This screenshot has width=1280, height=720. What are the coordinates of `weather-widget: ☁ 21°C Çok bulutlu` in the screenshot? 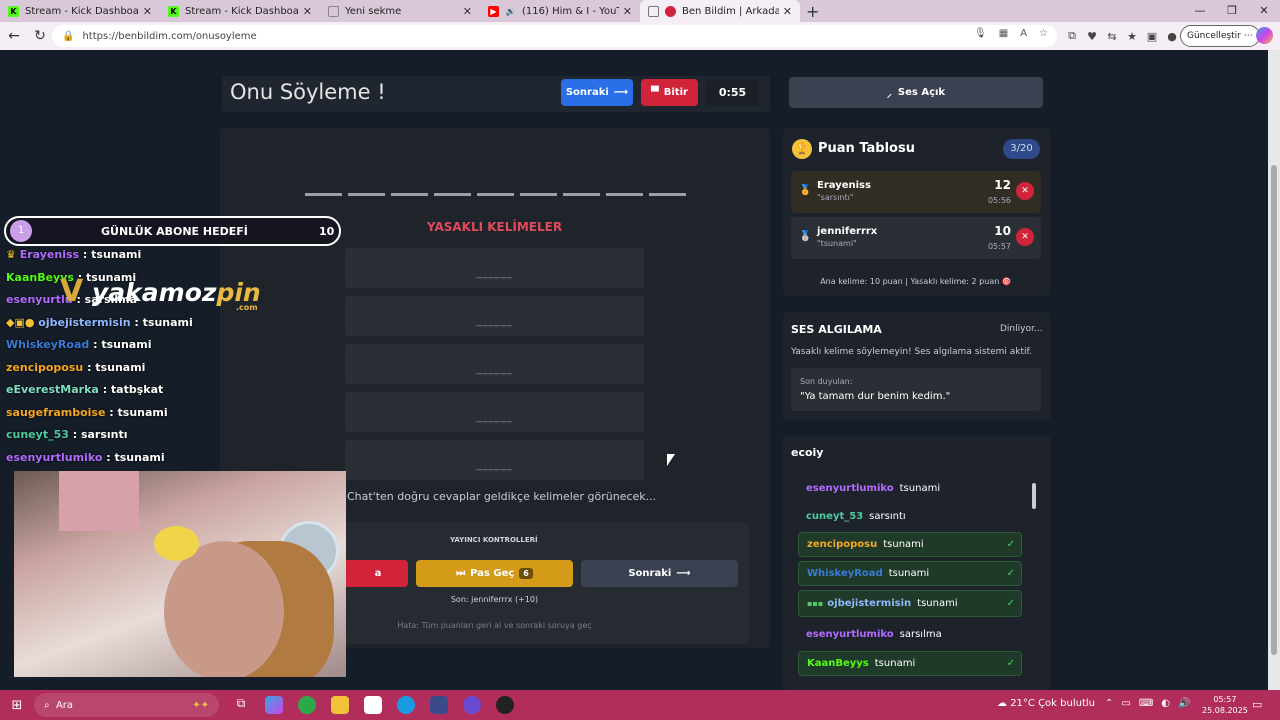 It's located at (1046, 703).